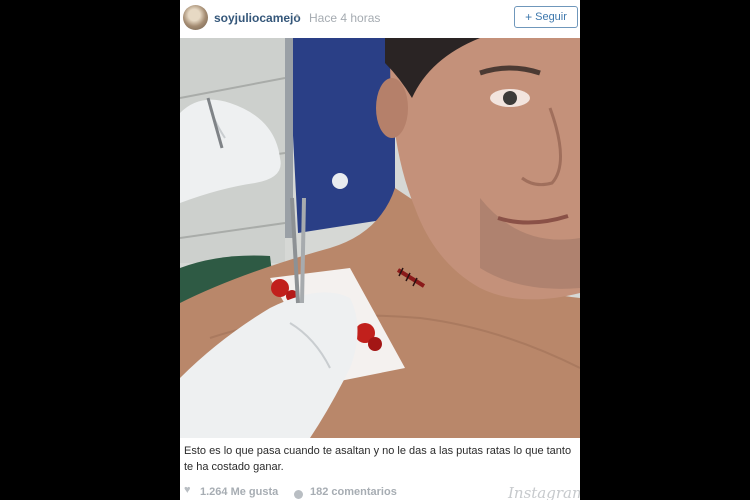  I want to click on follow-label: Seguir, so click(551, 17).